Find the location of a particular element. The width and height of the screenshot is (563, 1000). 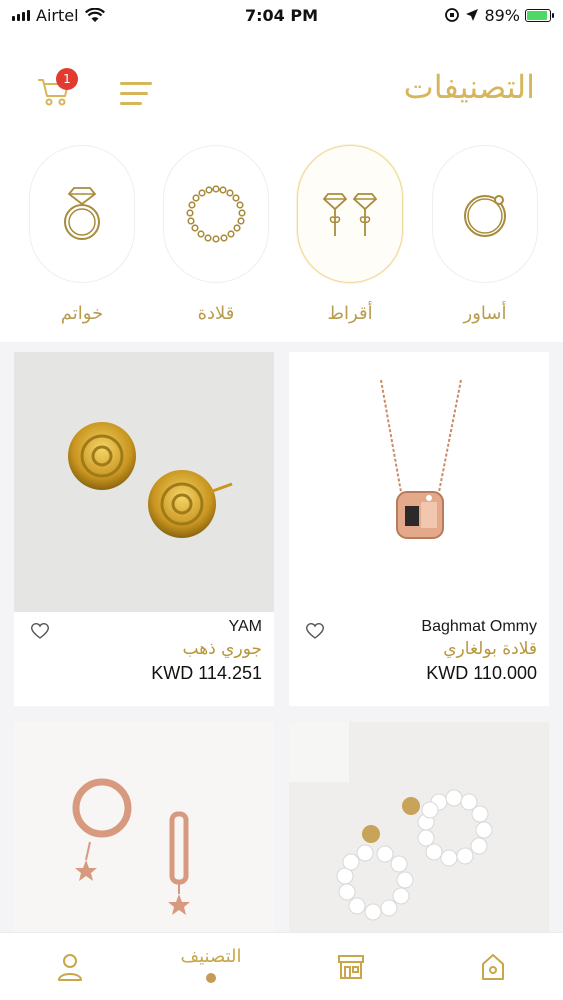

tab-store is located at coordinates (351, 966).